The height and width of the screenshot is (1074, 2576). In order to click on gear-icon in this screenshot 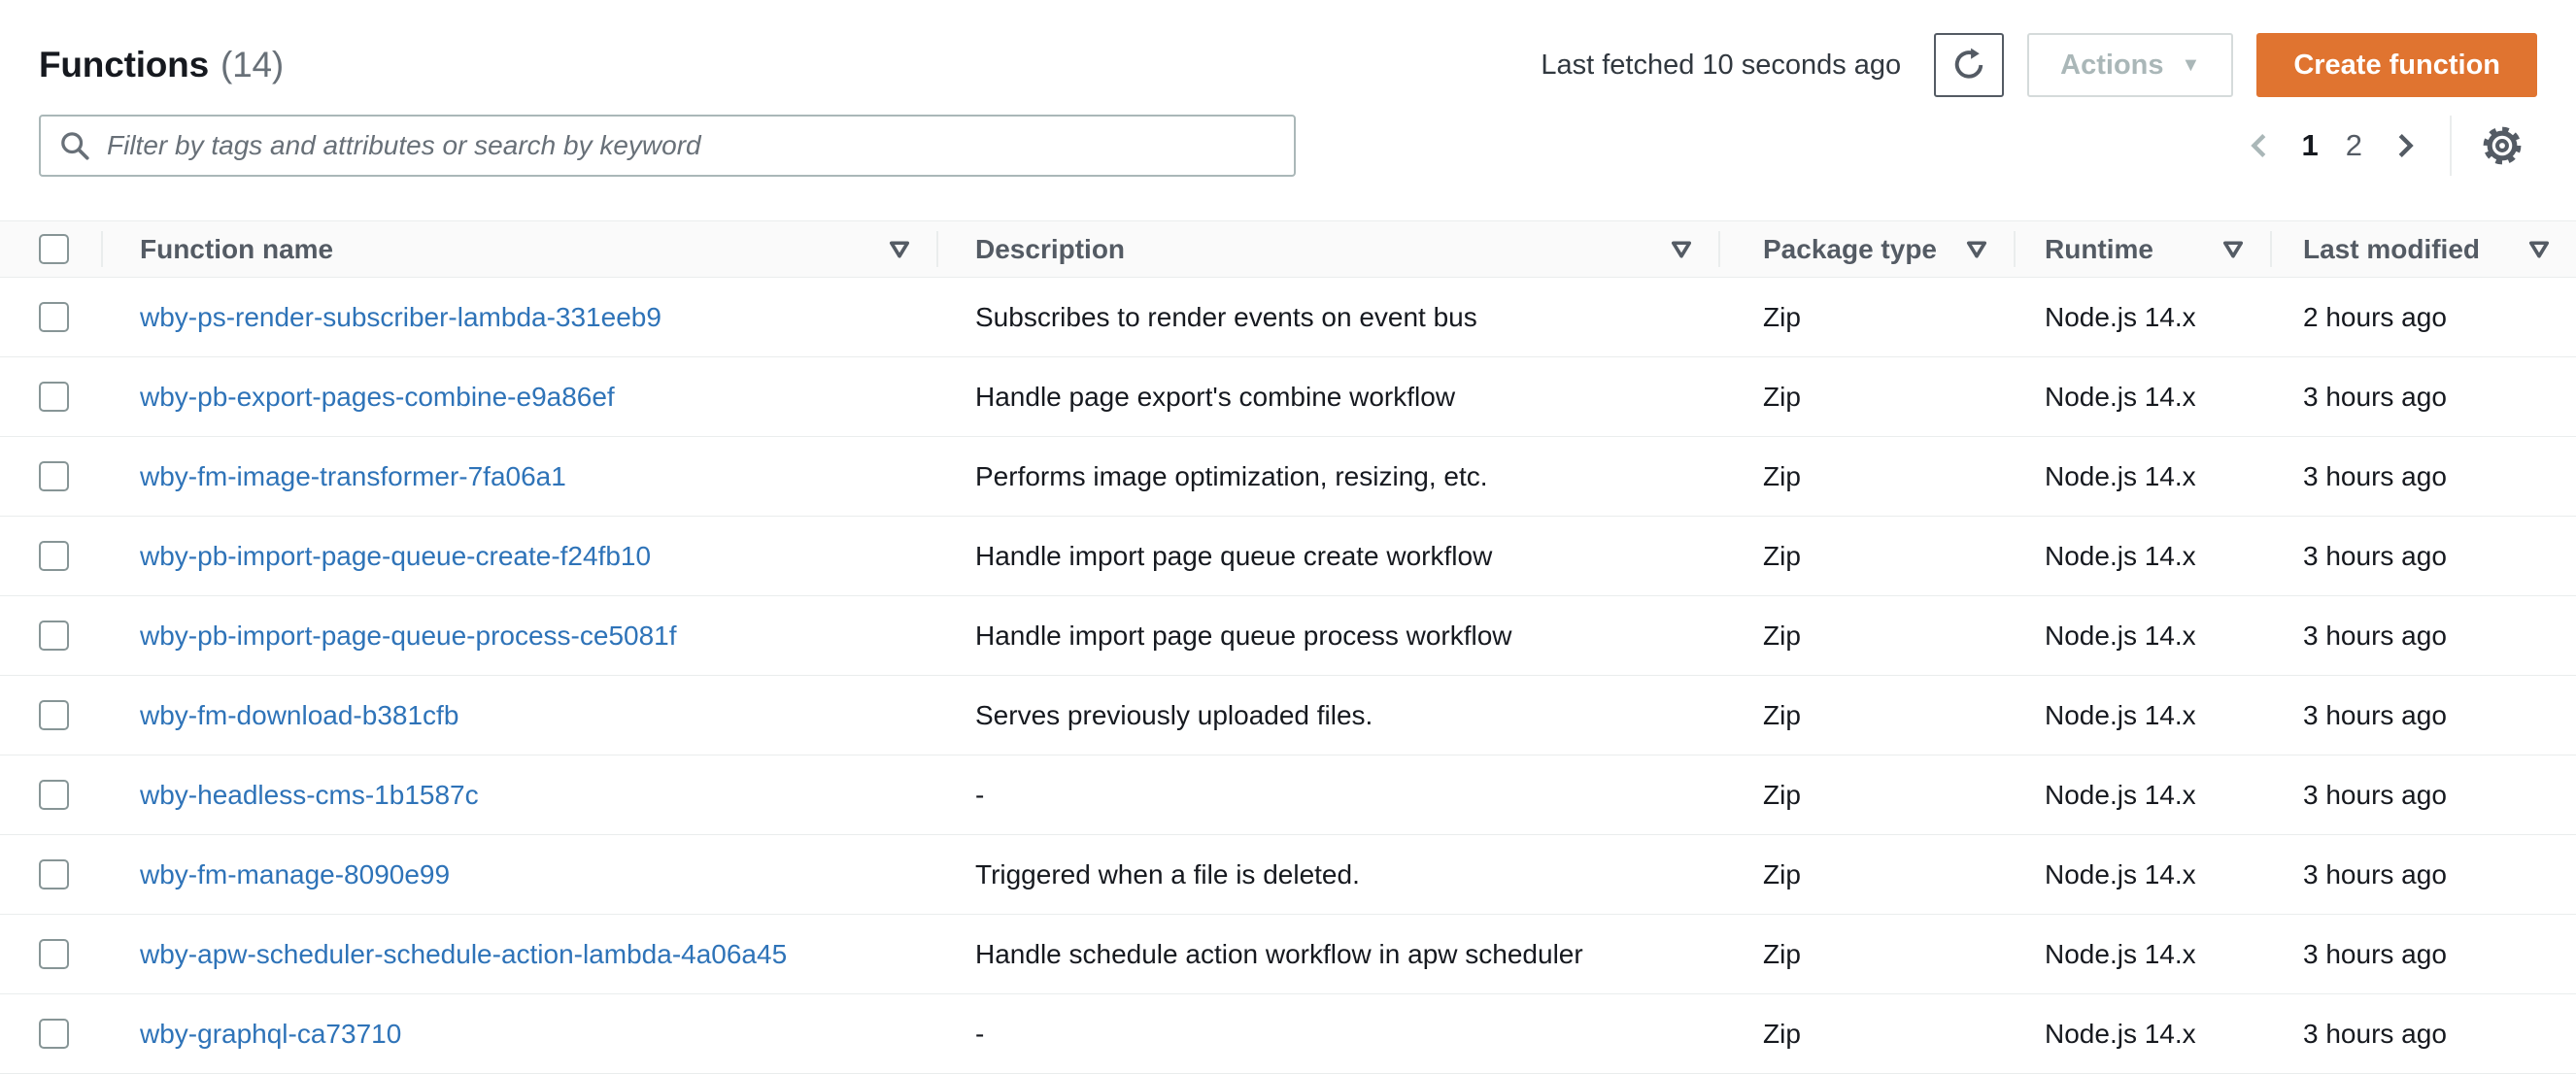, I will do `click(2502, 145)`.